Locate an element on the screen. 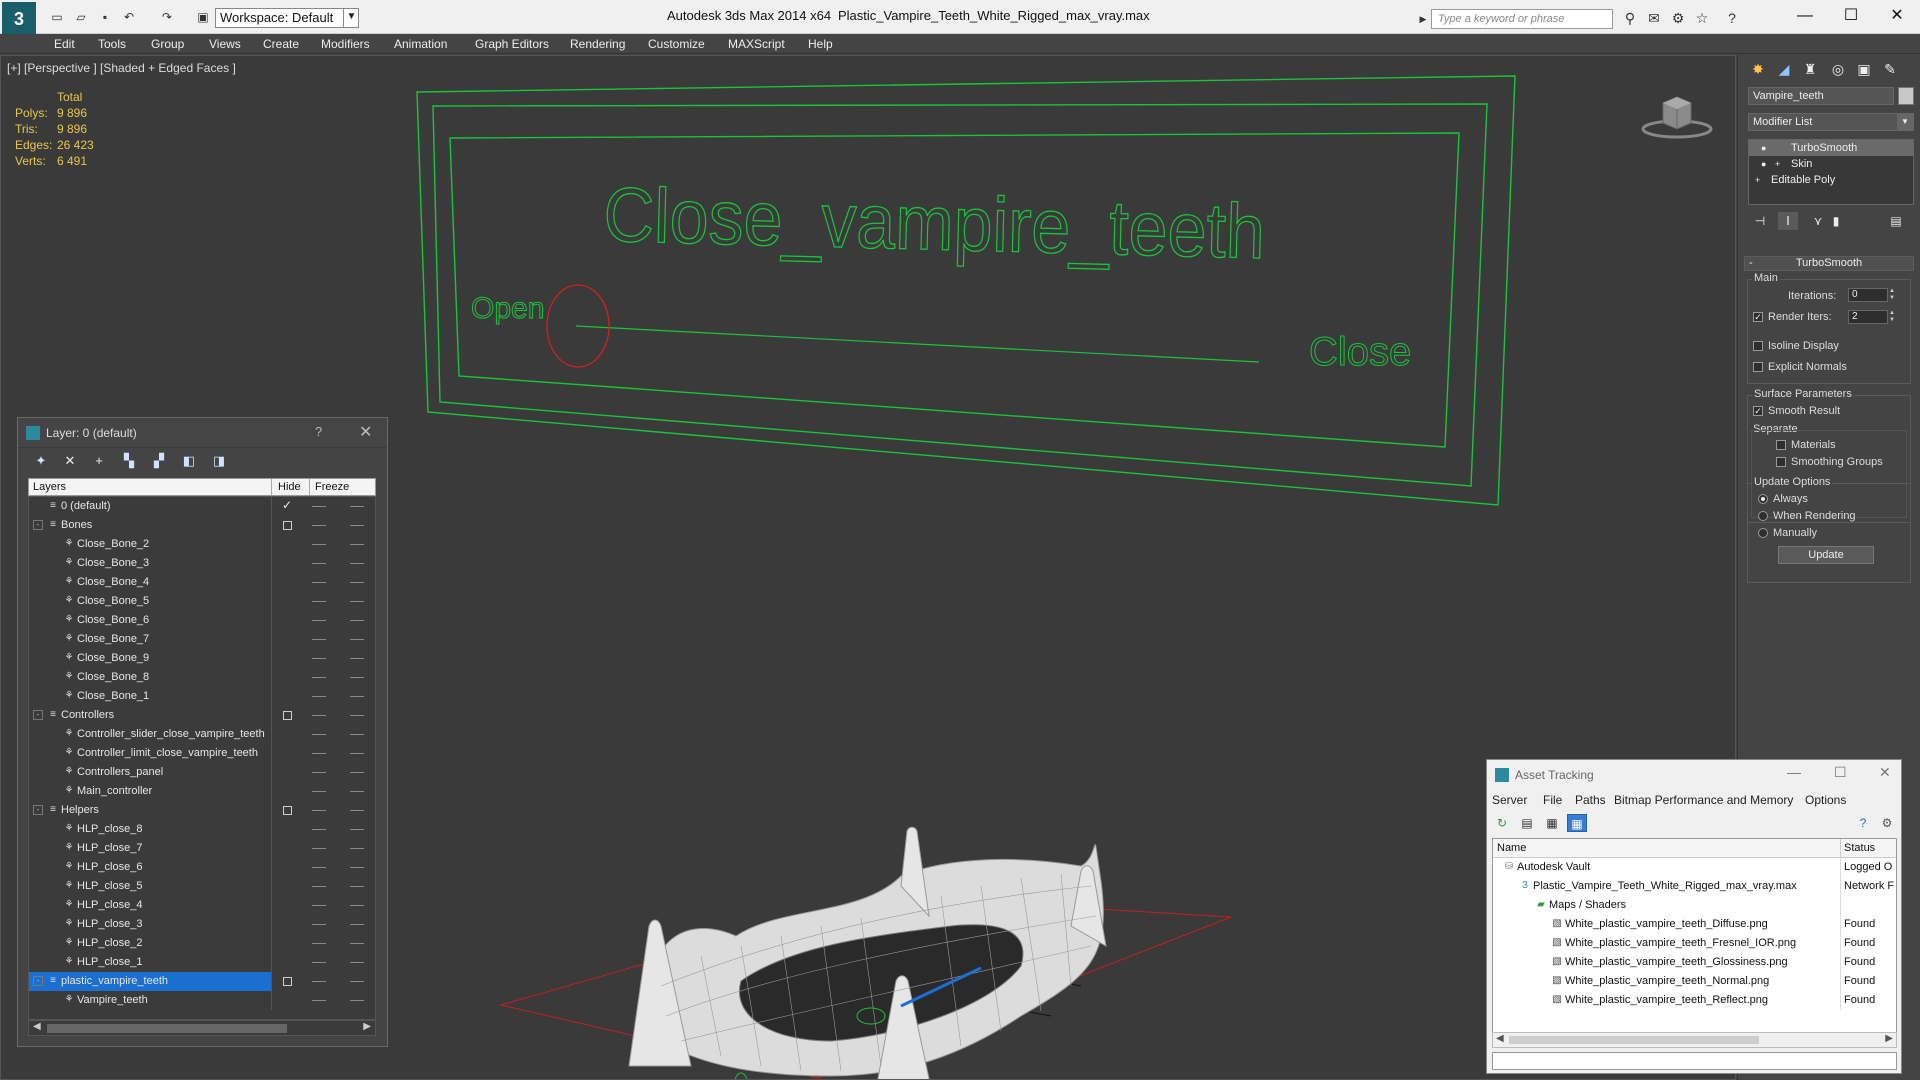 Image resolution: width=1920 pixels, height=1080 pixels. menu-file: File is located at coordinates (1552, 800).